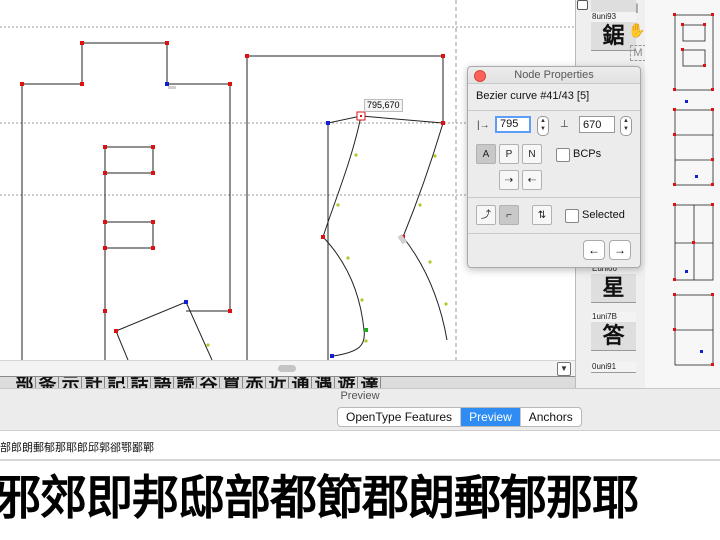 This screenshot has width=720, height=540. Describe the element at coordinates (532, 180) in the screenshot. I see `align-vertical-icon: ⇠` at that location.